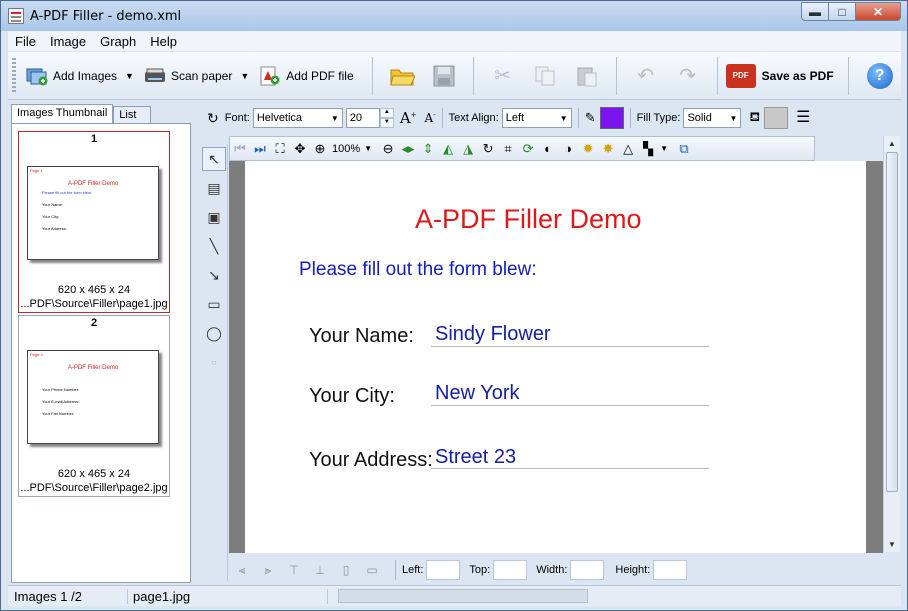 This screenshot has width=908, height=611. Describe the element at coordinates (475, 457) in the screenshot. I see `field-value-address: Street 23` at that location.